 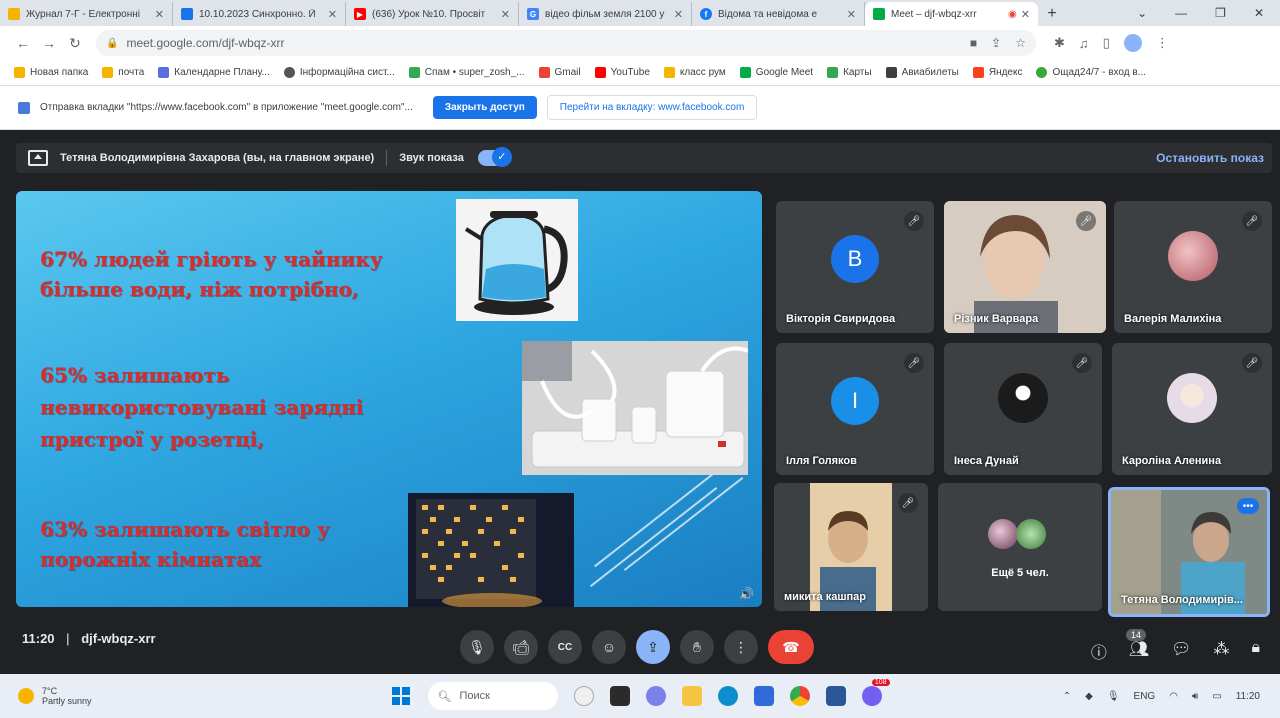 What do you see at coordinates (1181, 13) in the screenshot?
I see `minimize-icon: —` at bounding box center [1181, 13].